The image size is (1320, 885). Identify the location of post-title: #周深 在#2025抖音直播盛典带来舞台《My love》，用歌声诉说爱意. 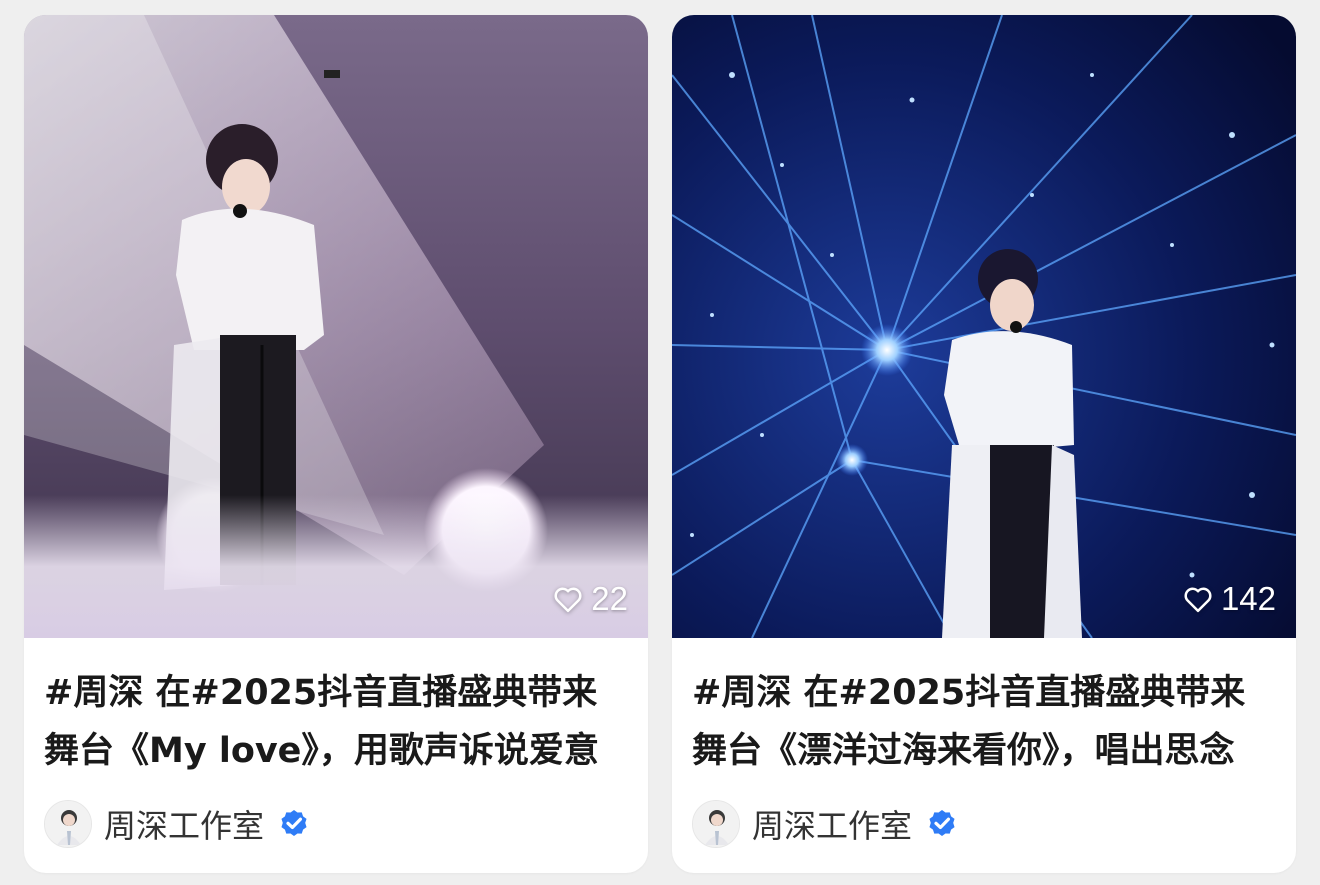
(336, 722).